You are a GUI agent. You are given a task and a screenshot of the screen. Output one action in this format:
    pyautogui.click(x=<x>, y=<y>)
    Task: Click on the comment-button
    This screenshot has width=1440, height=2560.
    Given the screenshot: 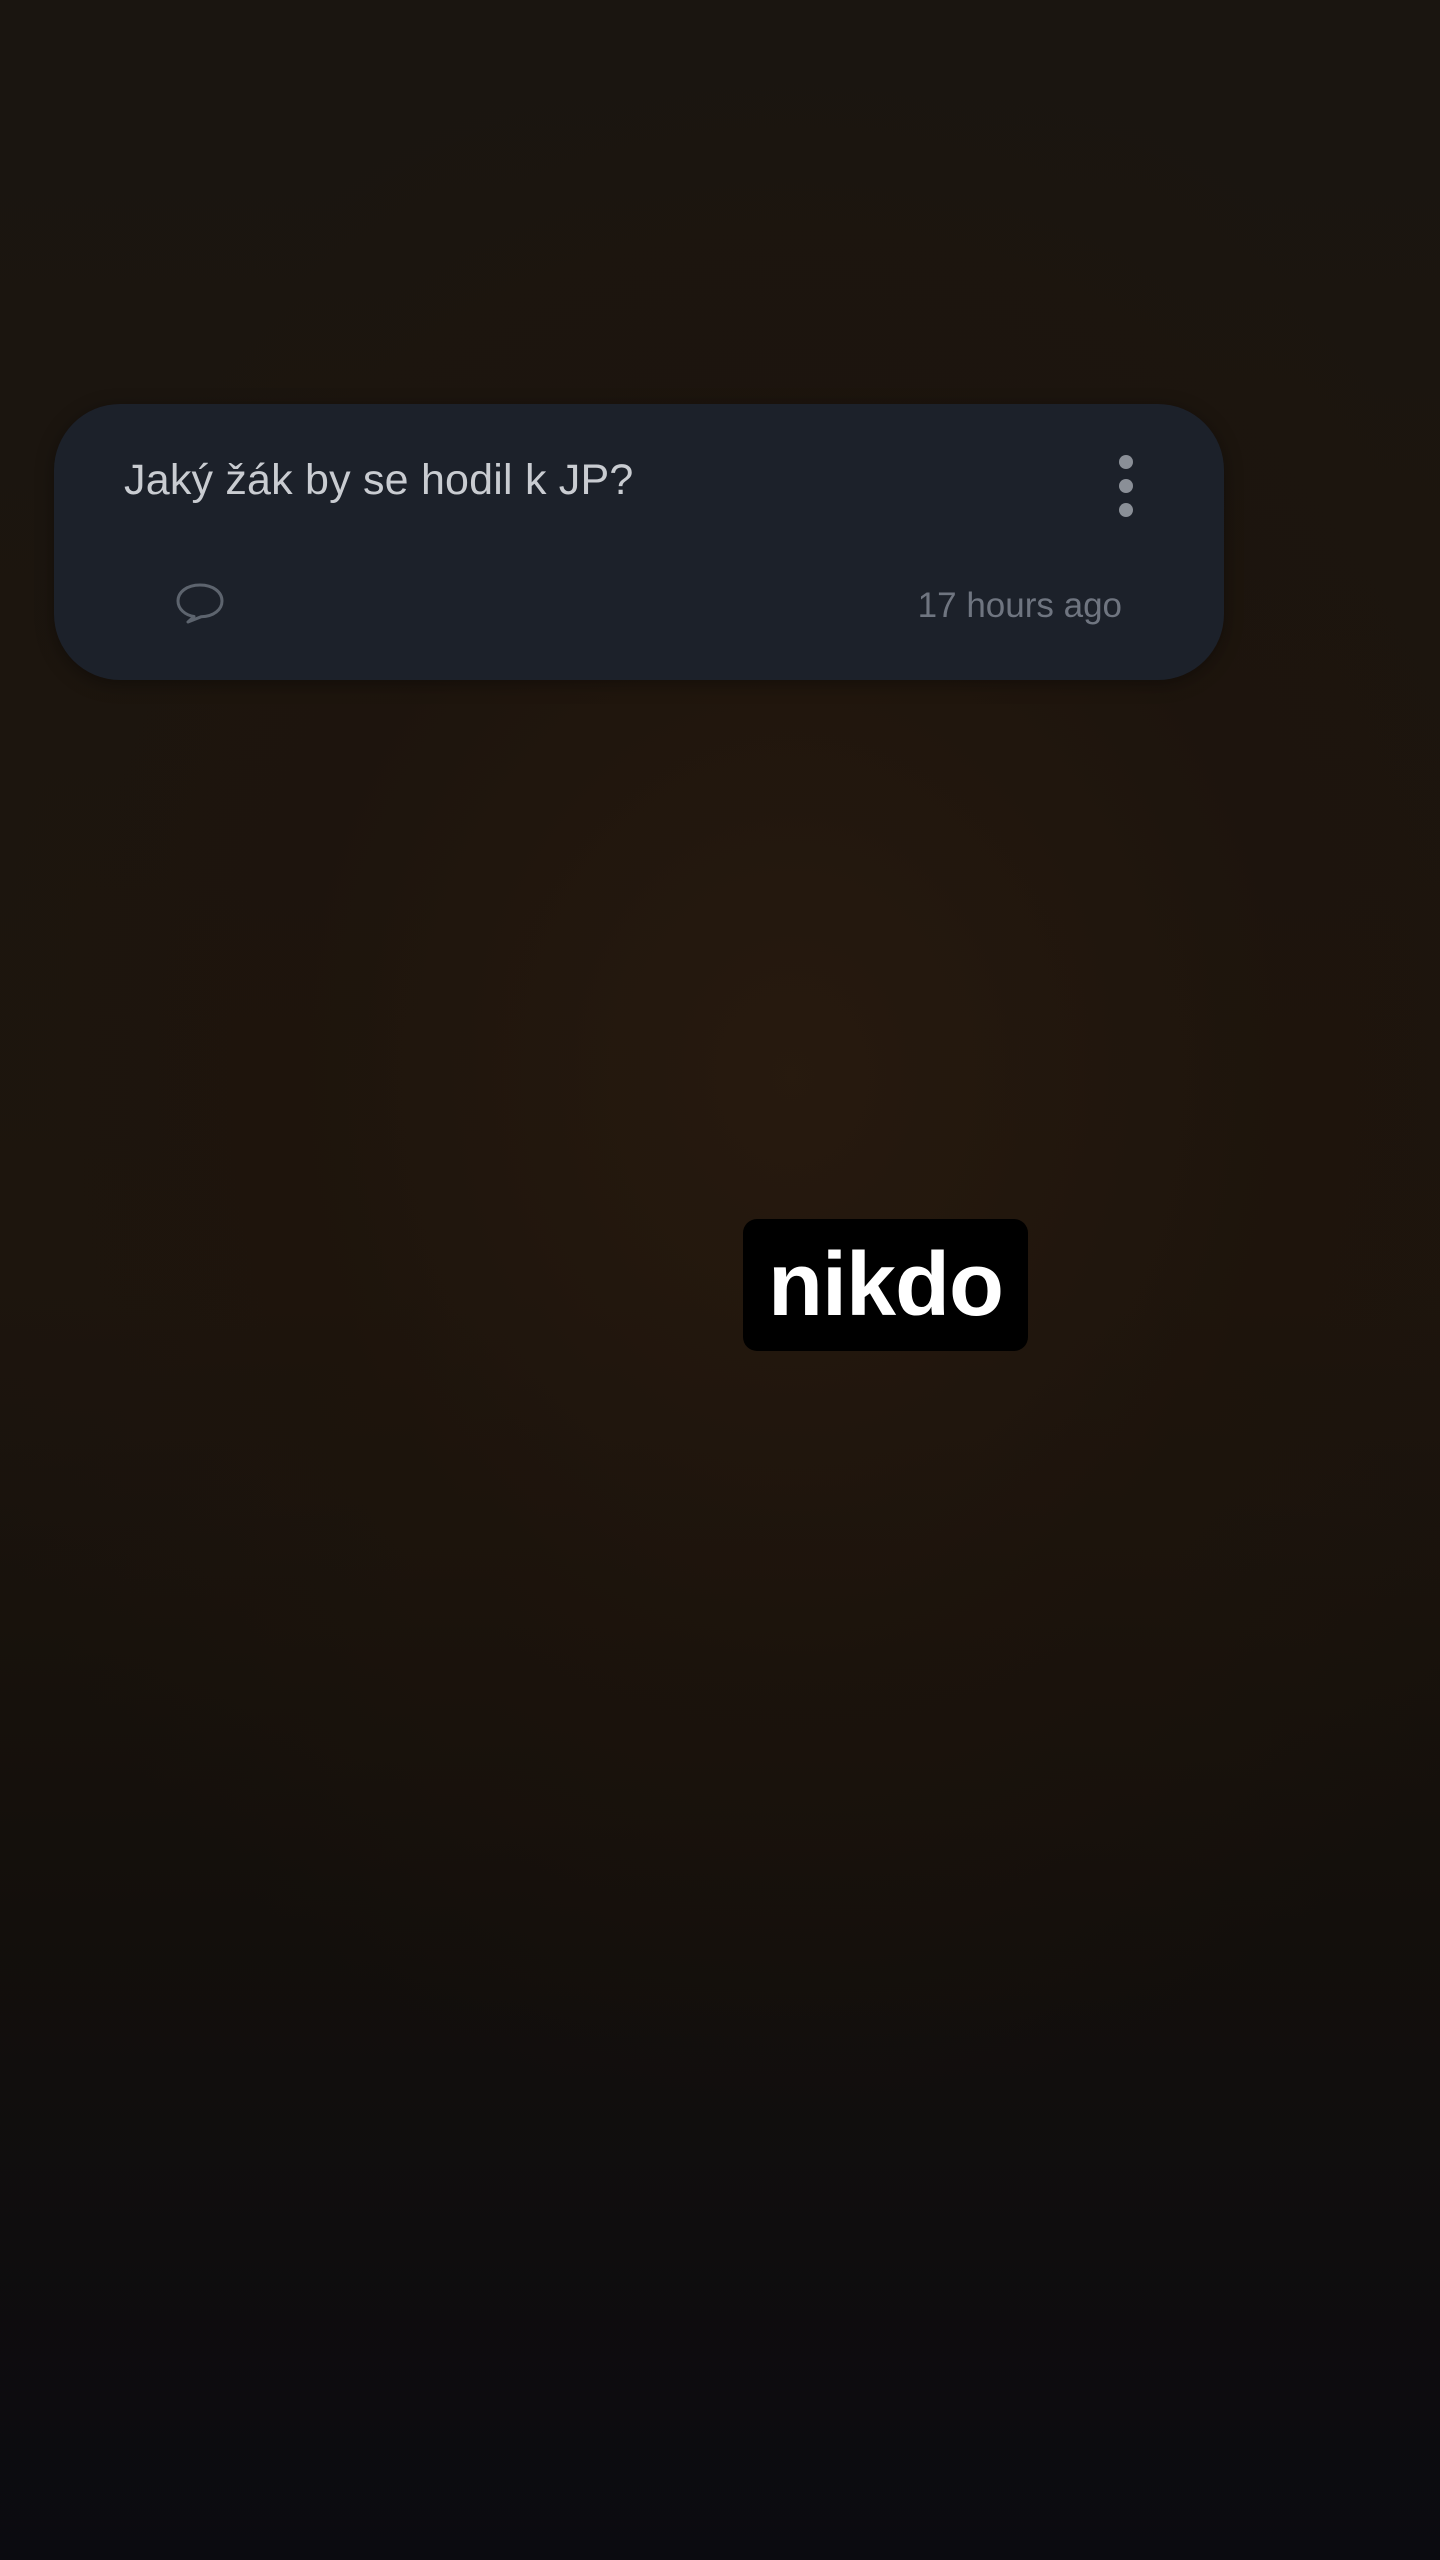 What is the action you would take?
    pyautogui.click(x=200, y=603)
    